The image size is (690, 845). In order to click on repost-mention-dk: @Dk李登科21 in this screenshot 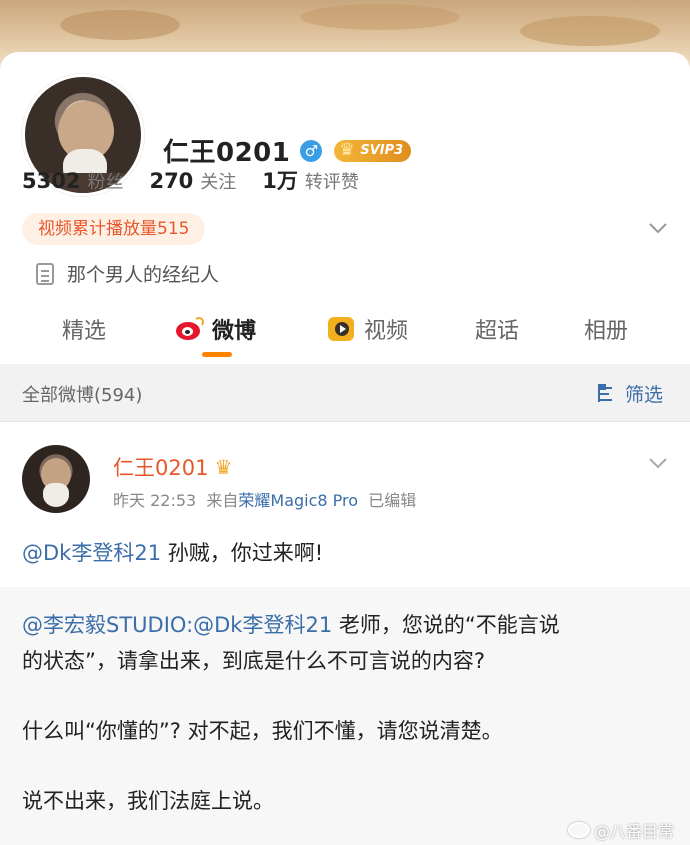, I will do `click(262, 625)`.